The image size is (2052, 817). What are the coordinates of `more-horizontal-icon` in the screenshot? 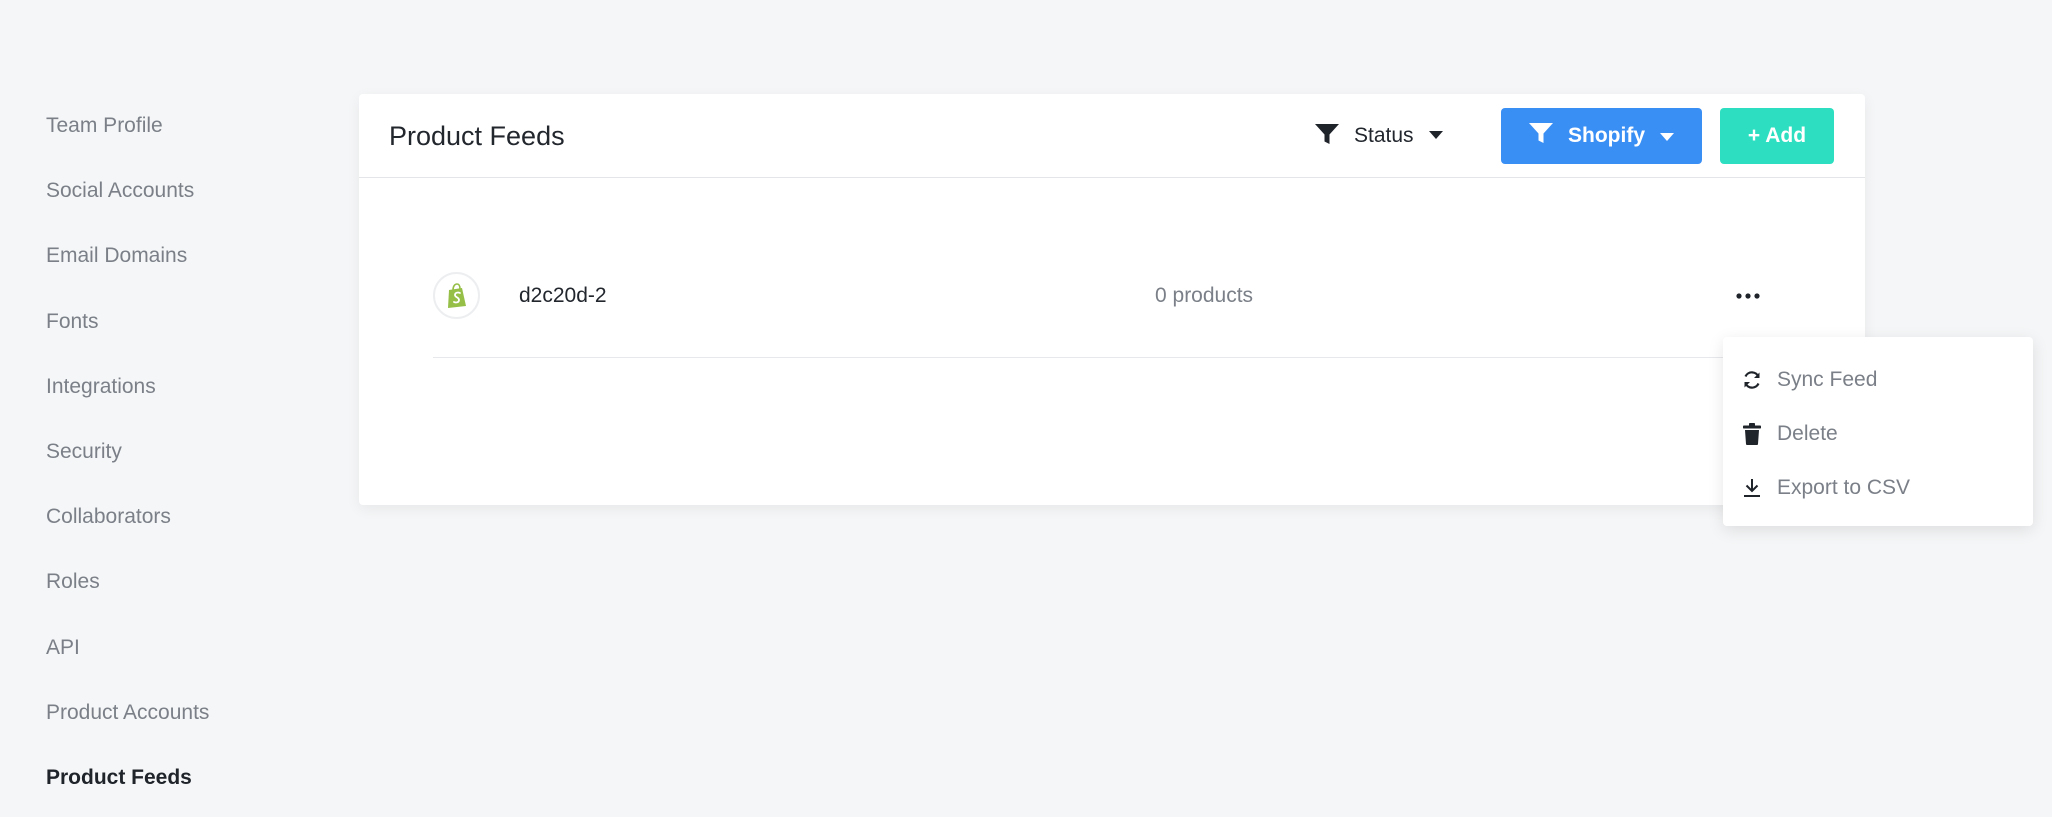 It's located at (1748, 295).